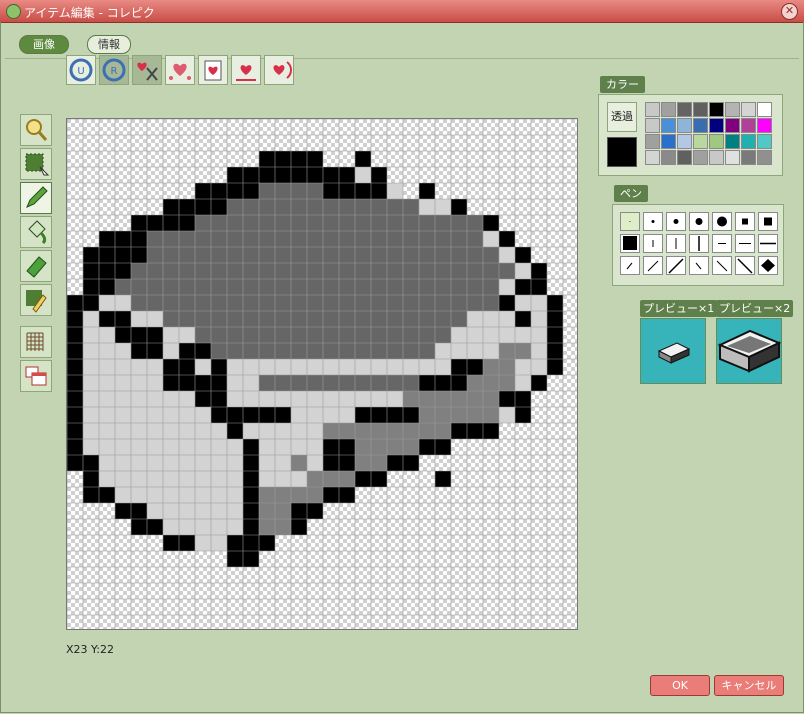 The image size is (804, 714). Describe the element at coordinates (114, 70) in the screenshot. I see `redo-button: R` at that location.